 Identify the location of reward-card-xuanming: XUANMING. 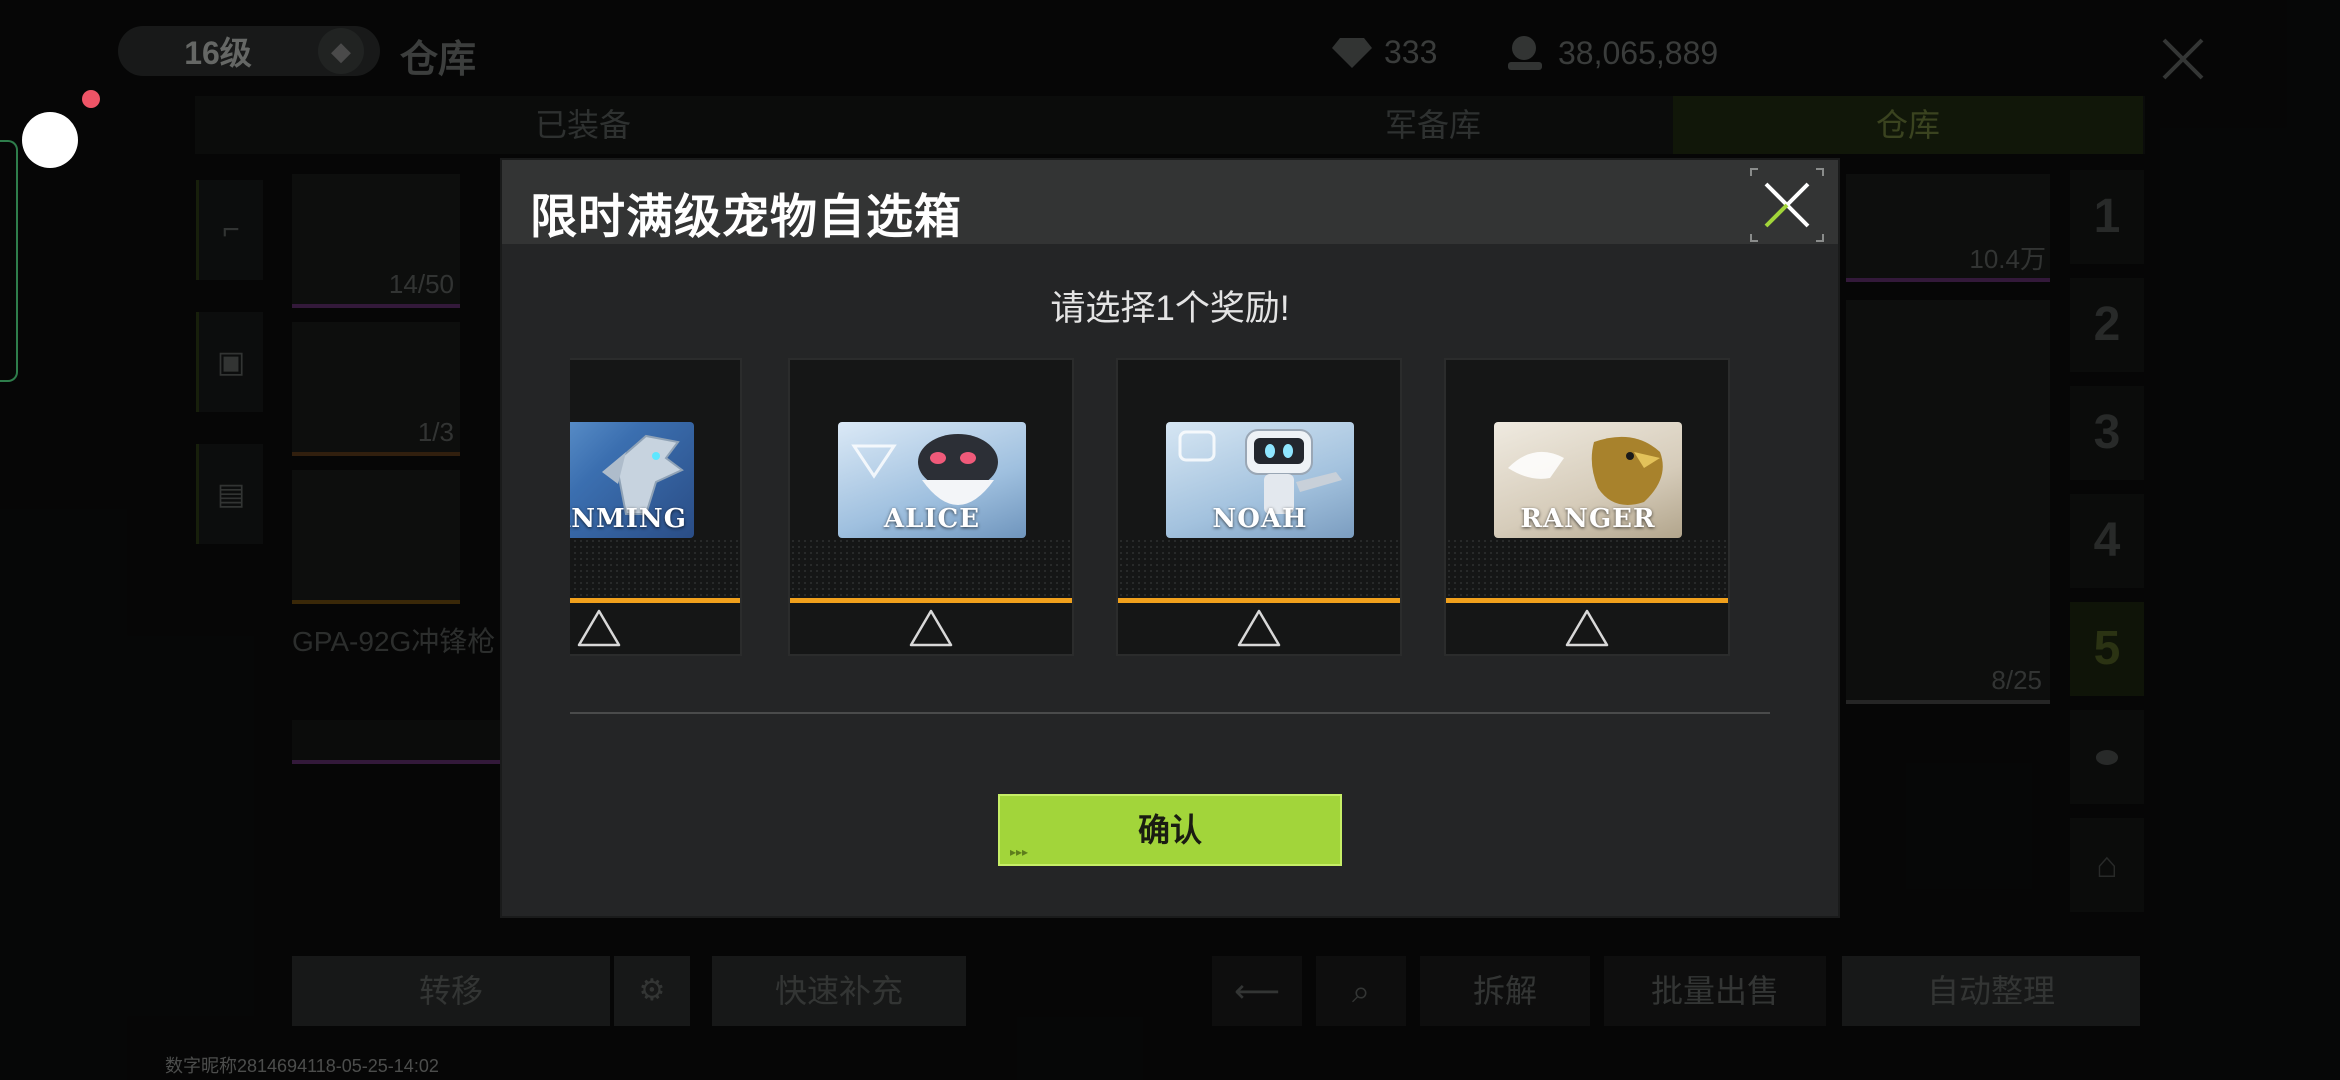
(656, 507).